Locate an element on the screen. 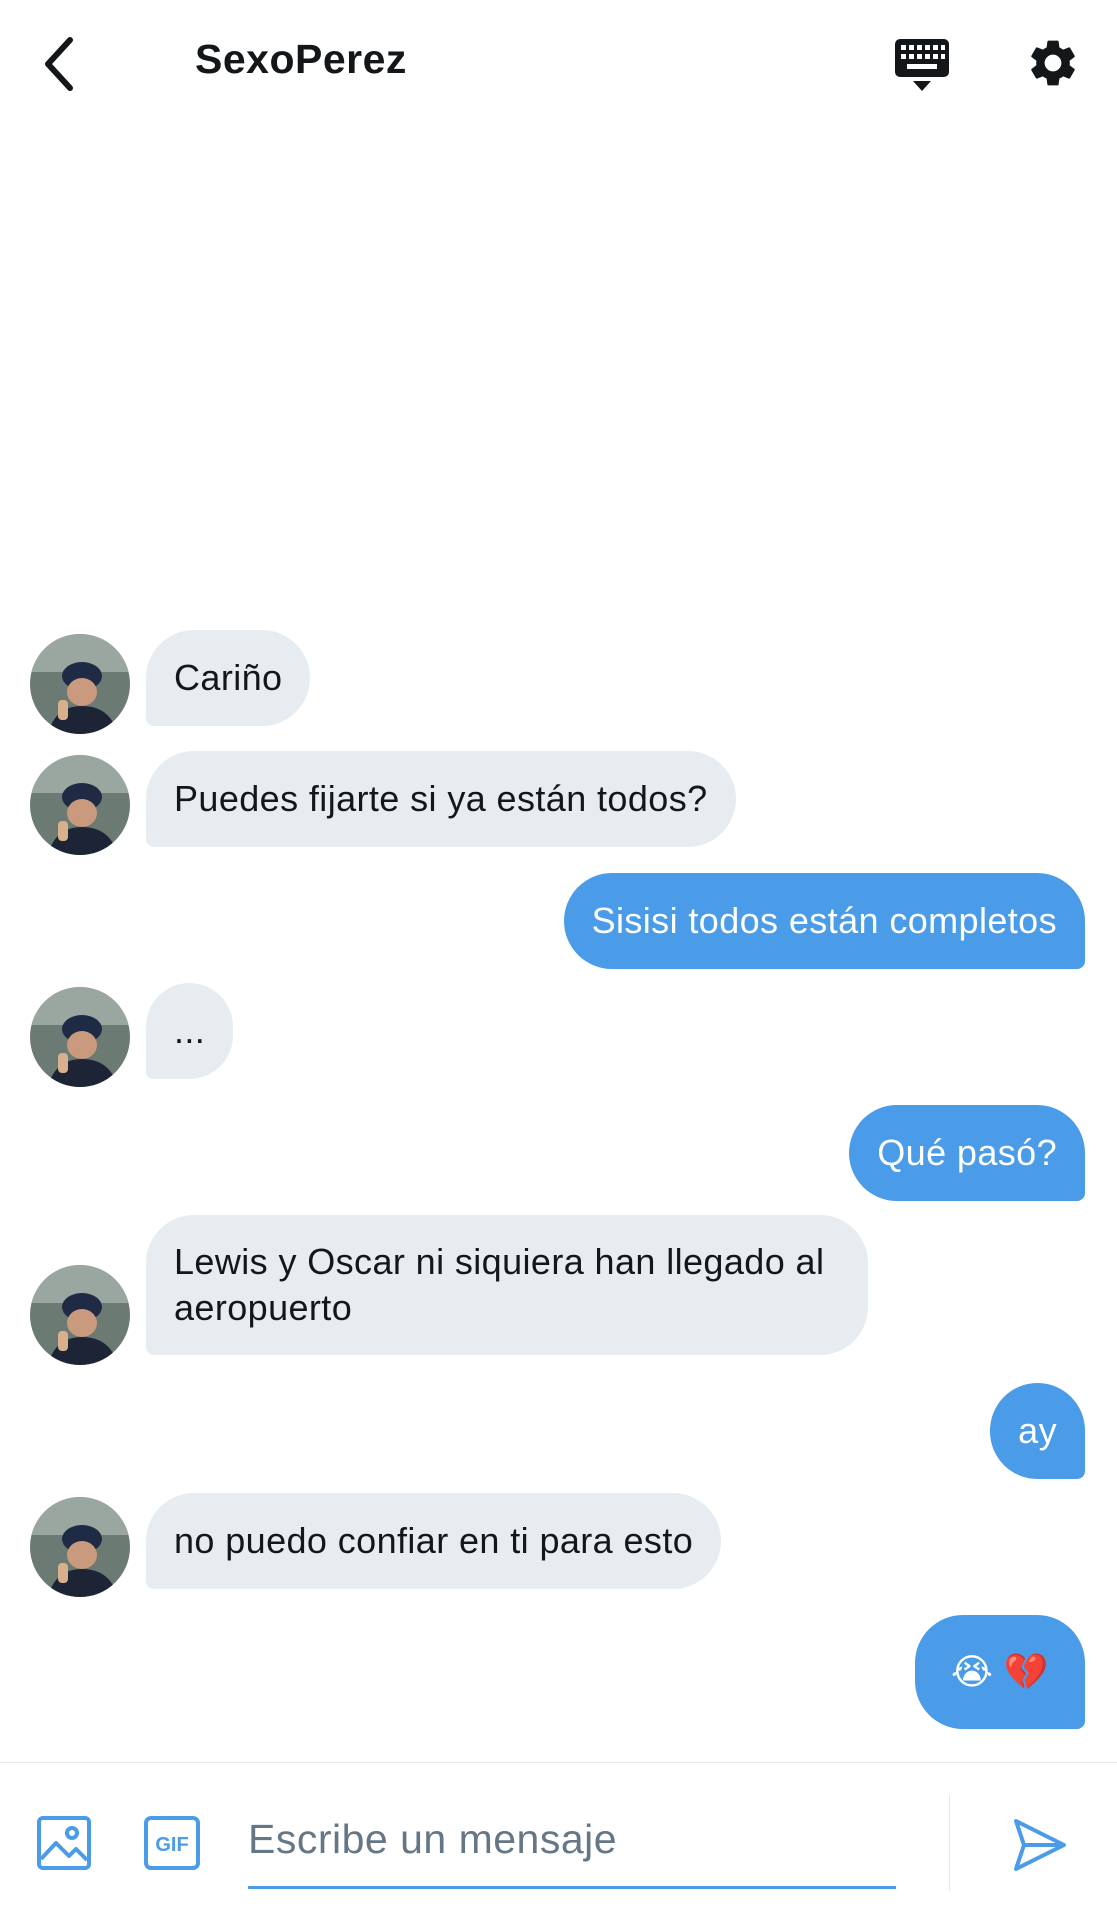 The width and height of the screenshot is (1117, 1921). conversation-header: SexoPerez is located at coordinates (558, 65).